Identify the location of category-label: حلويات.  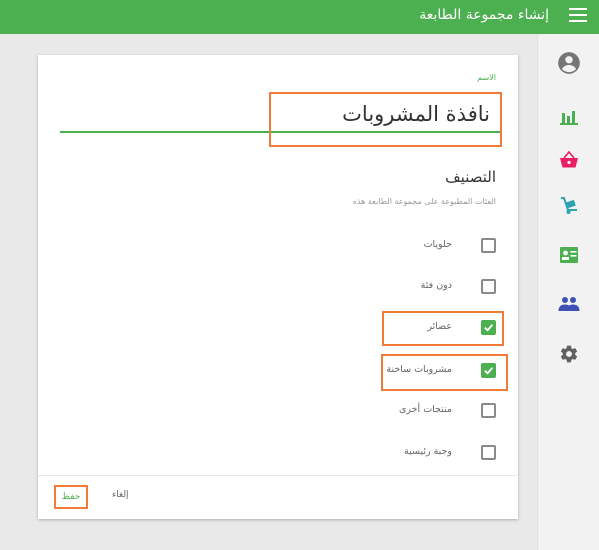
(437, 244).